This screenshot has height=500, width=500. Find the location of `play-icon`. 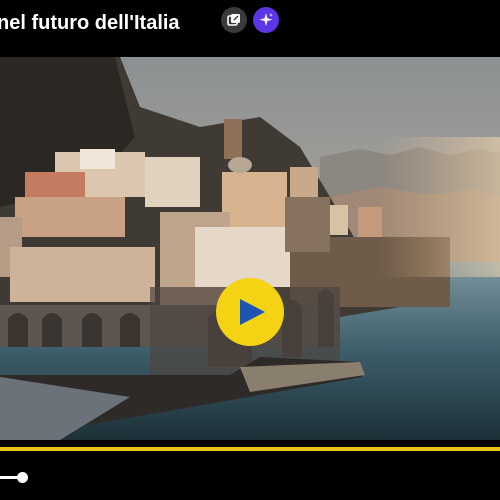

play-icon is located at coordinates (250, 312).